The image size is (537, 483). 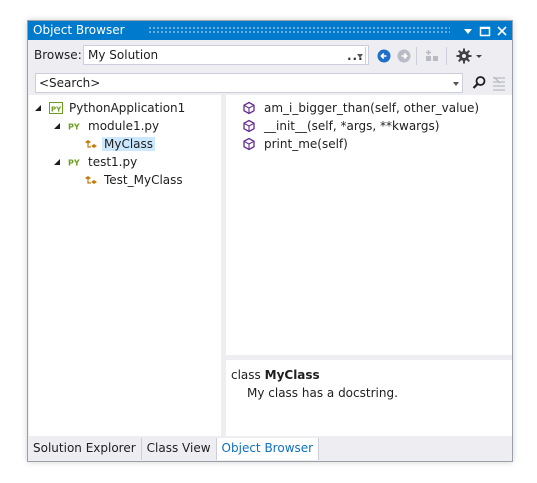 What do you see at coordinates (432, 56) in the screenshot?
I see `add-reference-icon` at bounding box center [432, 56].